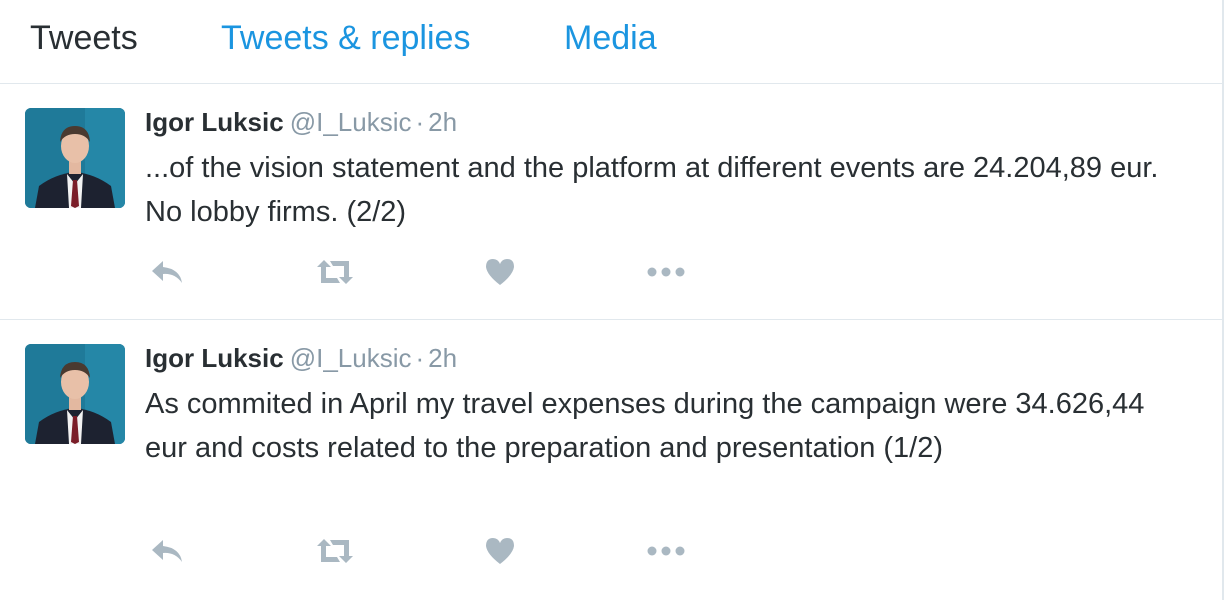  Describe the element at coordinates (610, 38) in the screenshot. I see `tab-media: Media` at that location.